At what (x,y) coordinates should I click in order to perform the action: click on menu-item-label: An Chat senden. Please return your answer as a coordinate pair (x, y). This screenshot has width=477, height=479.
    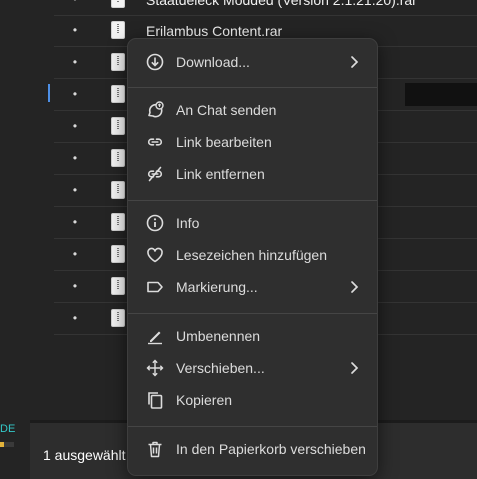
    Looking at the image, I should click on (226, 110).